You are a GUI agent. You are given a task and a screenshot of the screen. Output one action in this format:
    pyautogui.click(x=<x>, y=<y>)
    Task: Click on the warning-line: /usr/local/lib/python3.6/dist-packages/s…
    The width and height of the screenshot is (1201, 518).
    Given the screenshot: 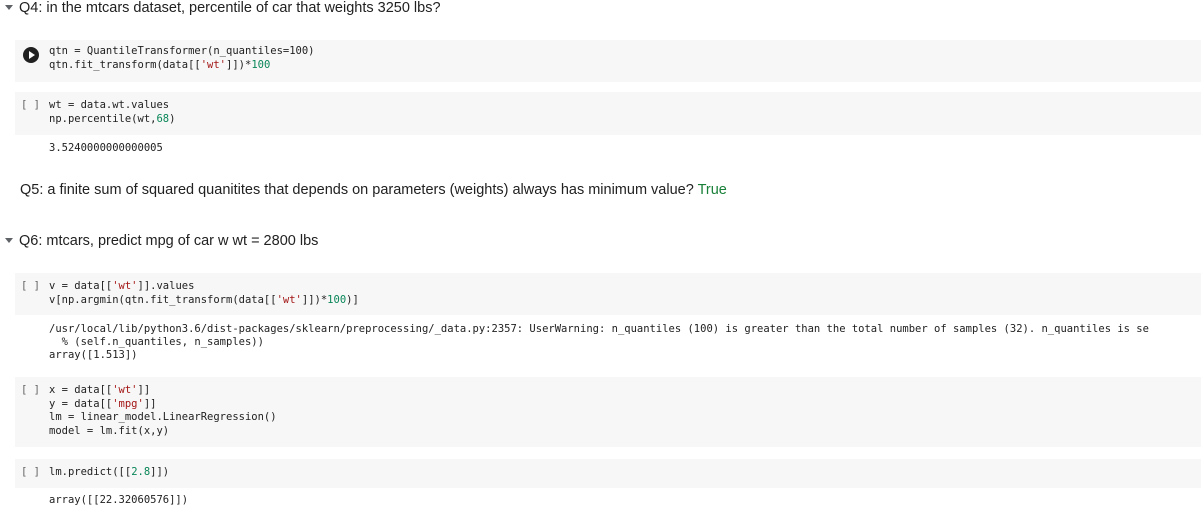 What is the action you would take?
    pyautogui.click(x=599, y=329)
    